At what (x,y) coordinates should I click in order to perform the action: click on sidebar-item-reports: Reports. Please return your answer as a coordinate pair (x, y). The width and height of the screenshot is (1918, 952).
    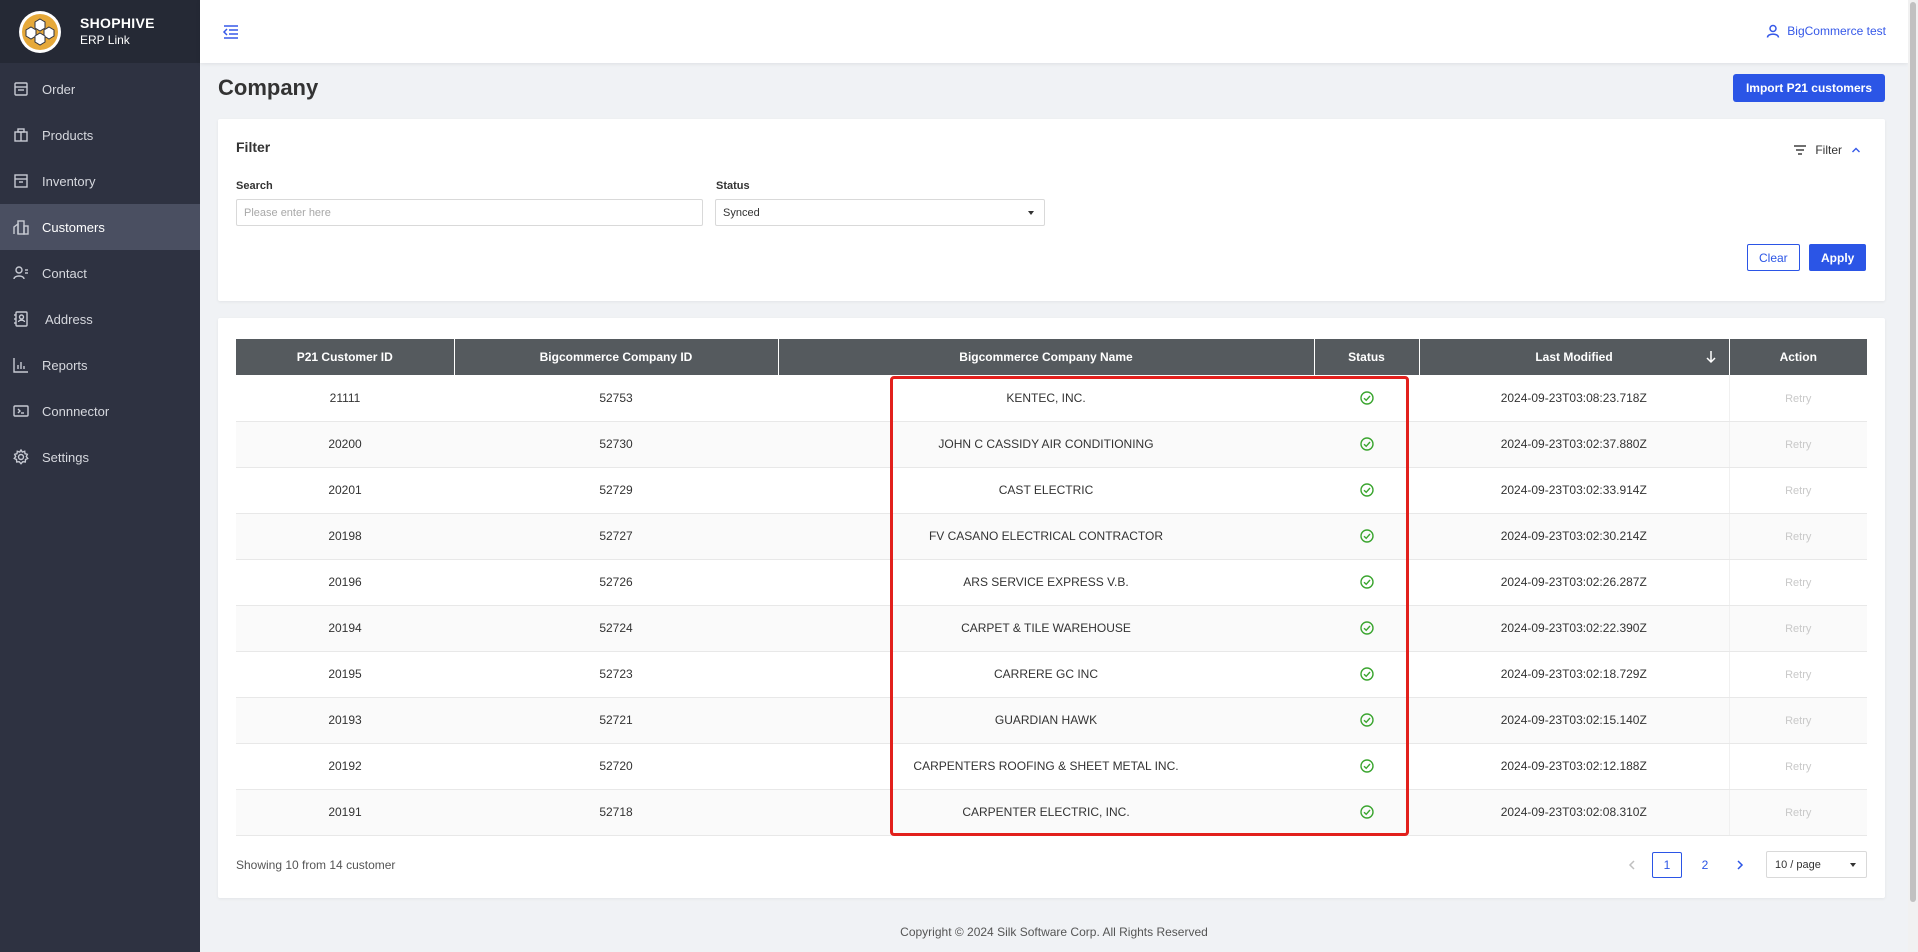
    Looking at the image, I should click on (100, 365).